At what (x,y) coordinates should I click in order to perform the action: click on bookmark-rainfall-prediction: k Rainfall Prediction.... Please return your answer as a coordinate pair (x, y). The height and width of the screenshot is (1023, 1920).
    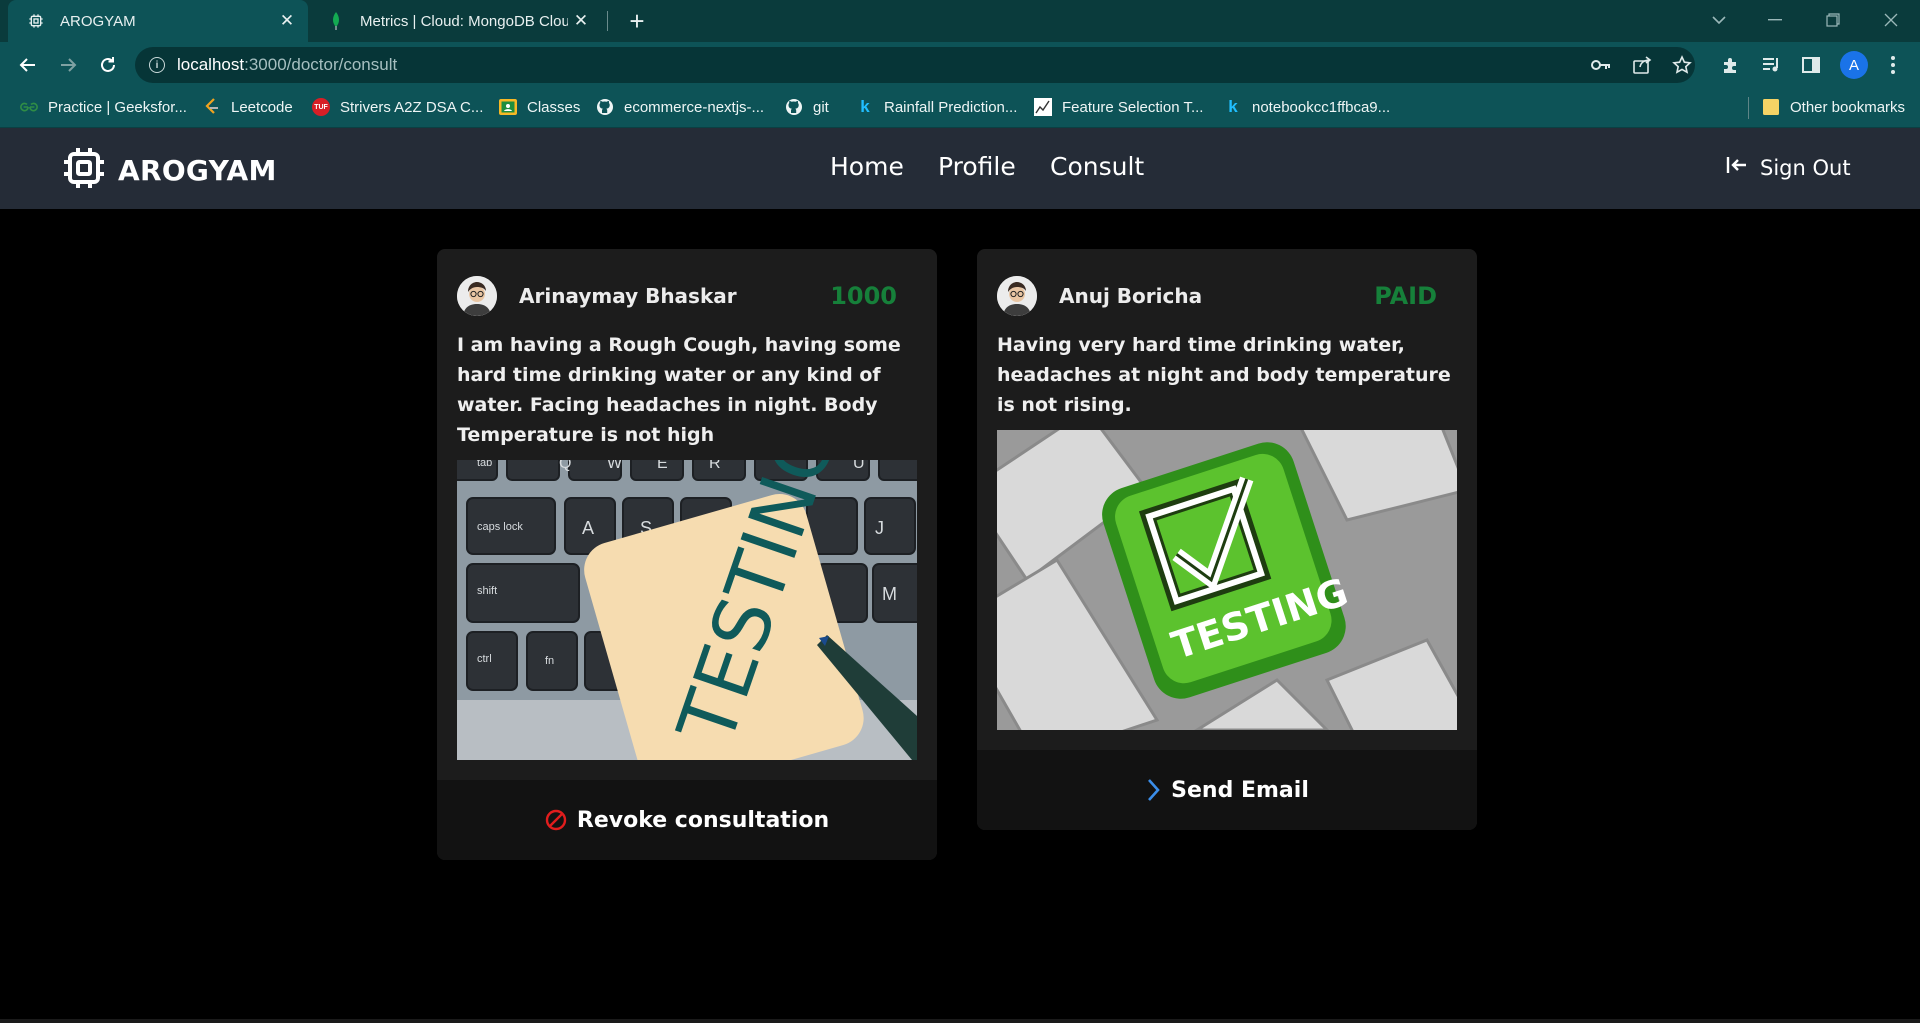
    Looking at the image, I should click on (936, 107).